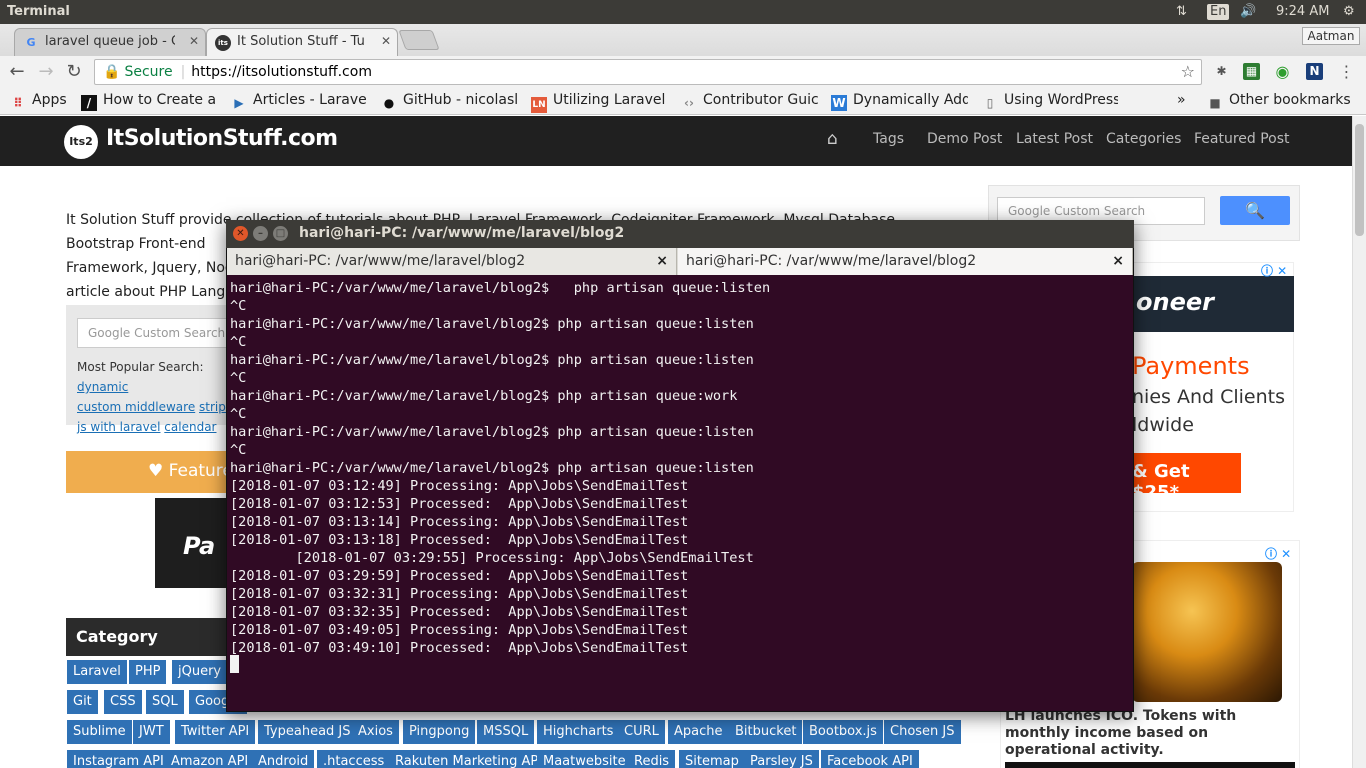 This screenshot has height=768, width=1366. I want to click on tag-jwt: JWT, so click(151, 732).